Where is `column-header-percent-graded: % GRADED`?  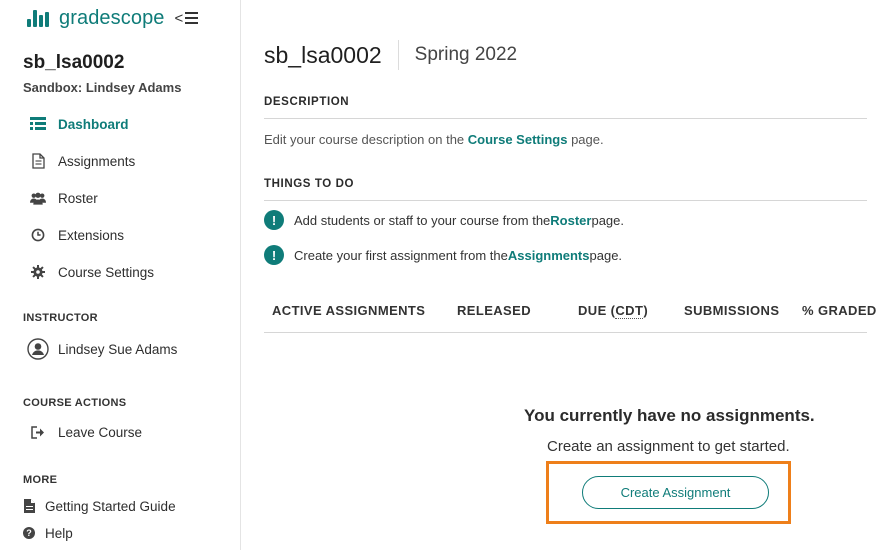
column-header-percent-graded: % GRADED is located at coordinates (839, 310).